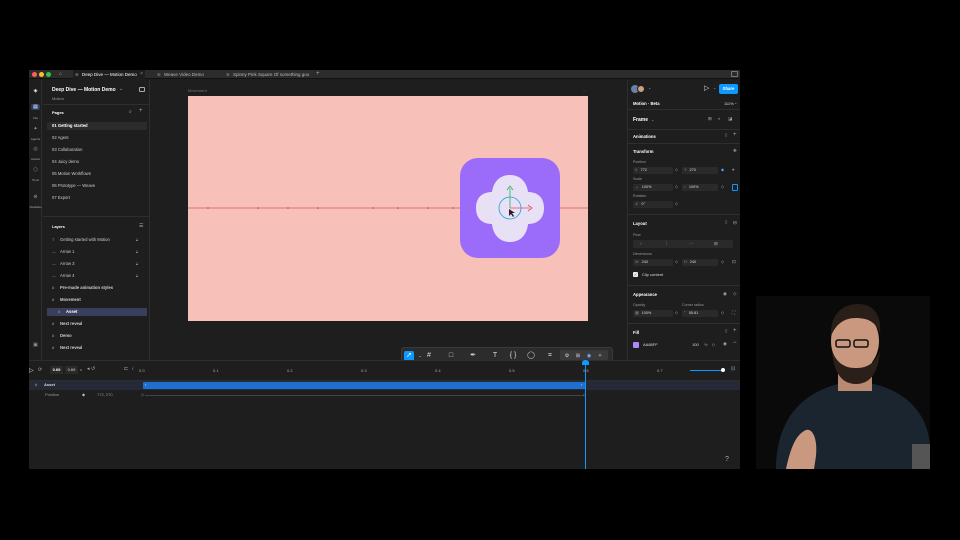 The height and width of the screenshot is (540, 960). I want to click on position-x-field: X 772, so click(653, 170).